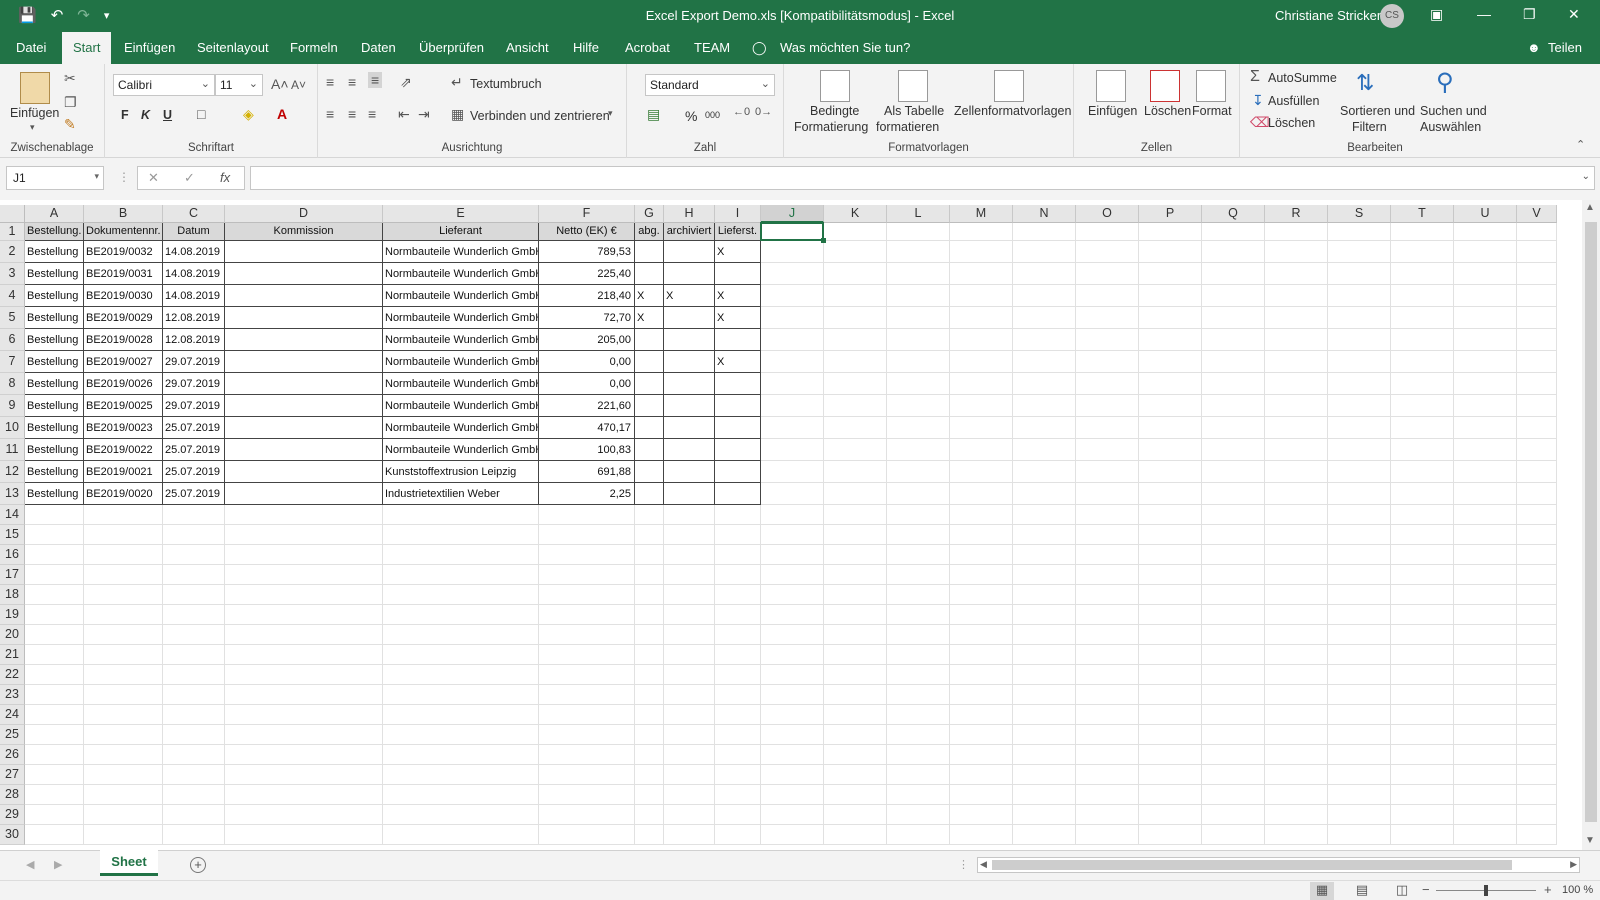 The height and width of the screenshot is (900, 1600). I want to click on column-header-b: B, so click(123, 214).